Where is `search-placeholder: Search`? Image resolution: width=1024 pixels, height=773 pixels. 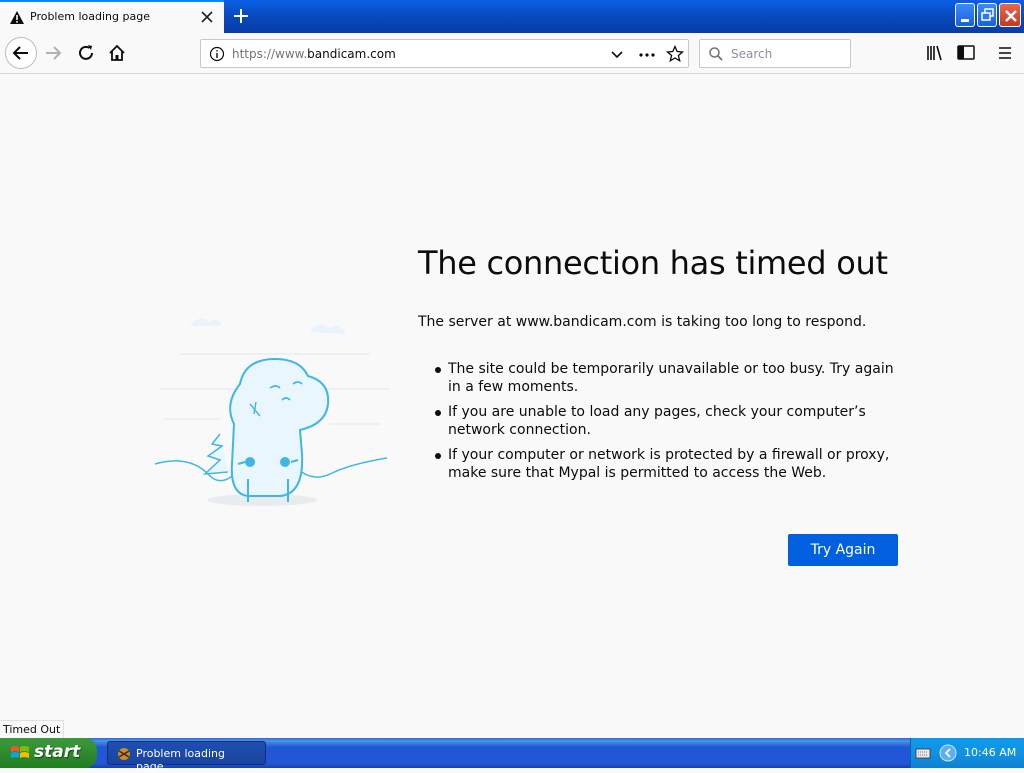 search-placeholder: Search is located at coordinates (752, 54).